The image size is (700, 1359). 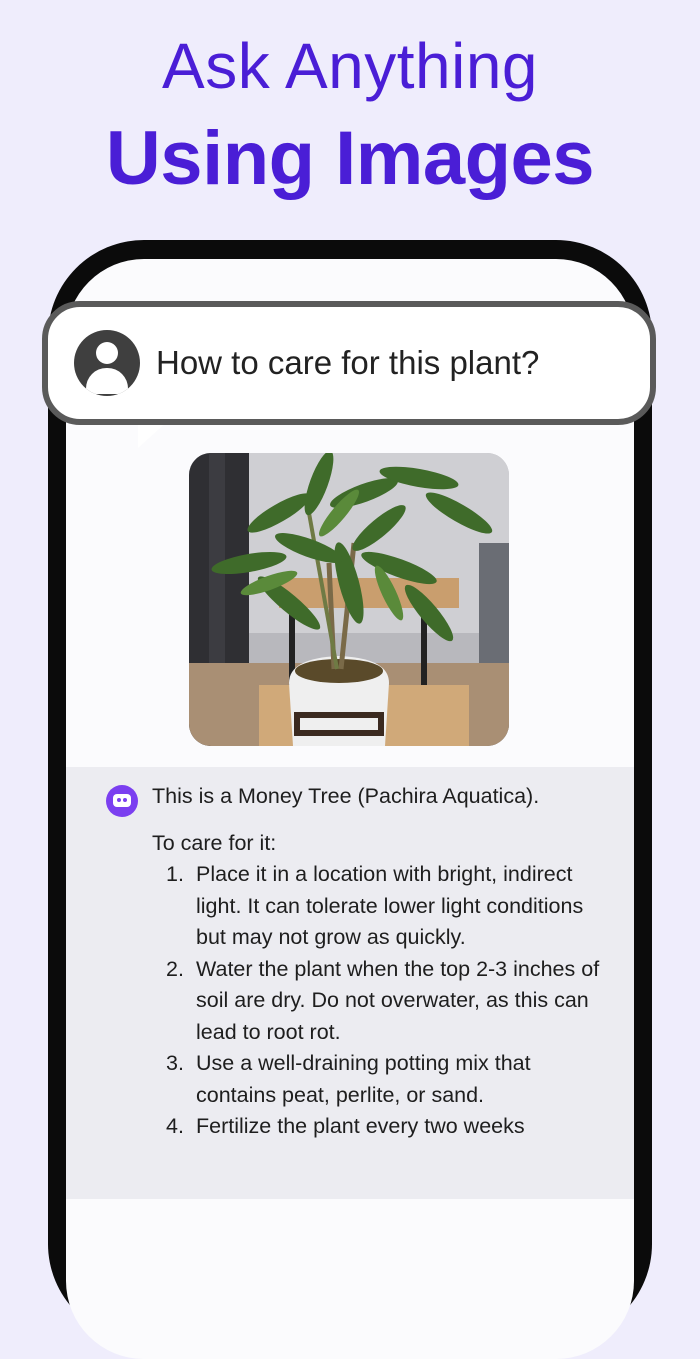 What do you see at coordinates (349, 599) in the screenshot?
I see `plant-photo` at bounding box center [349, 599].